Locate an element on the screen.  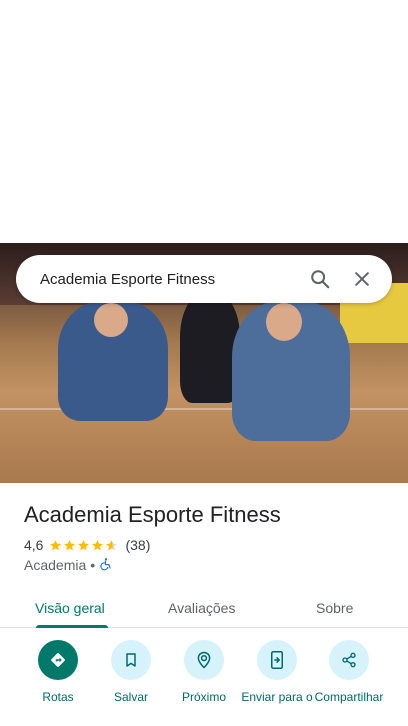
photo-person-middle is located at coordinates (210, 348).